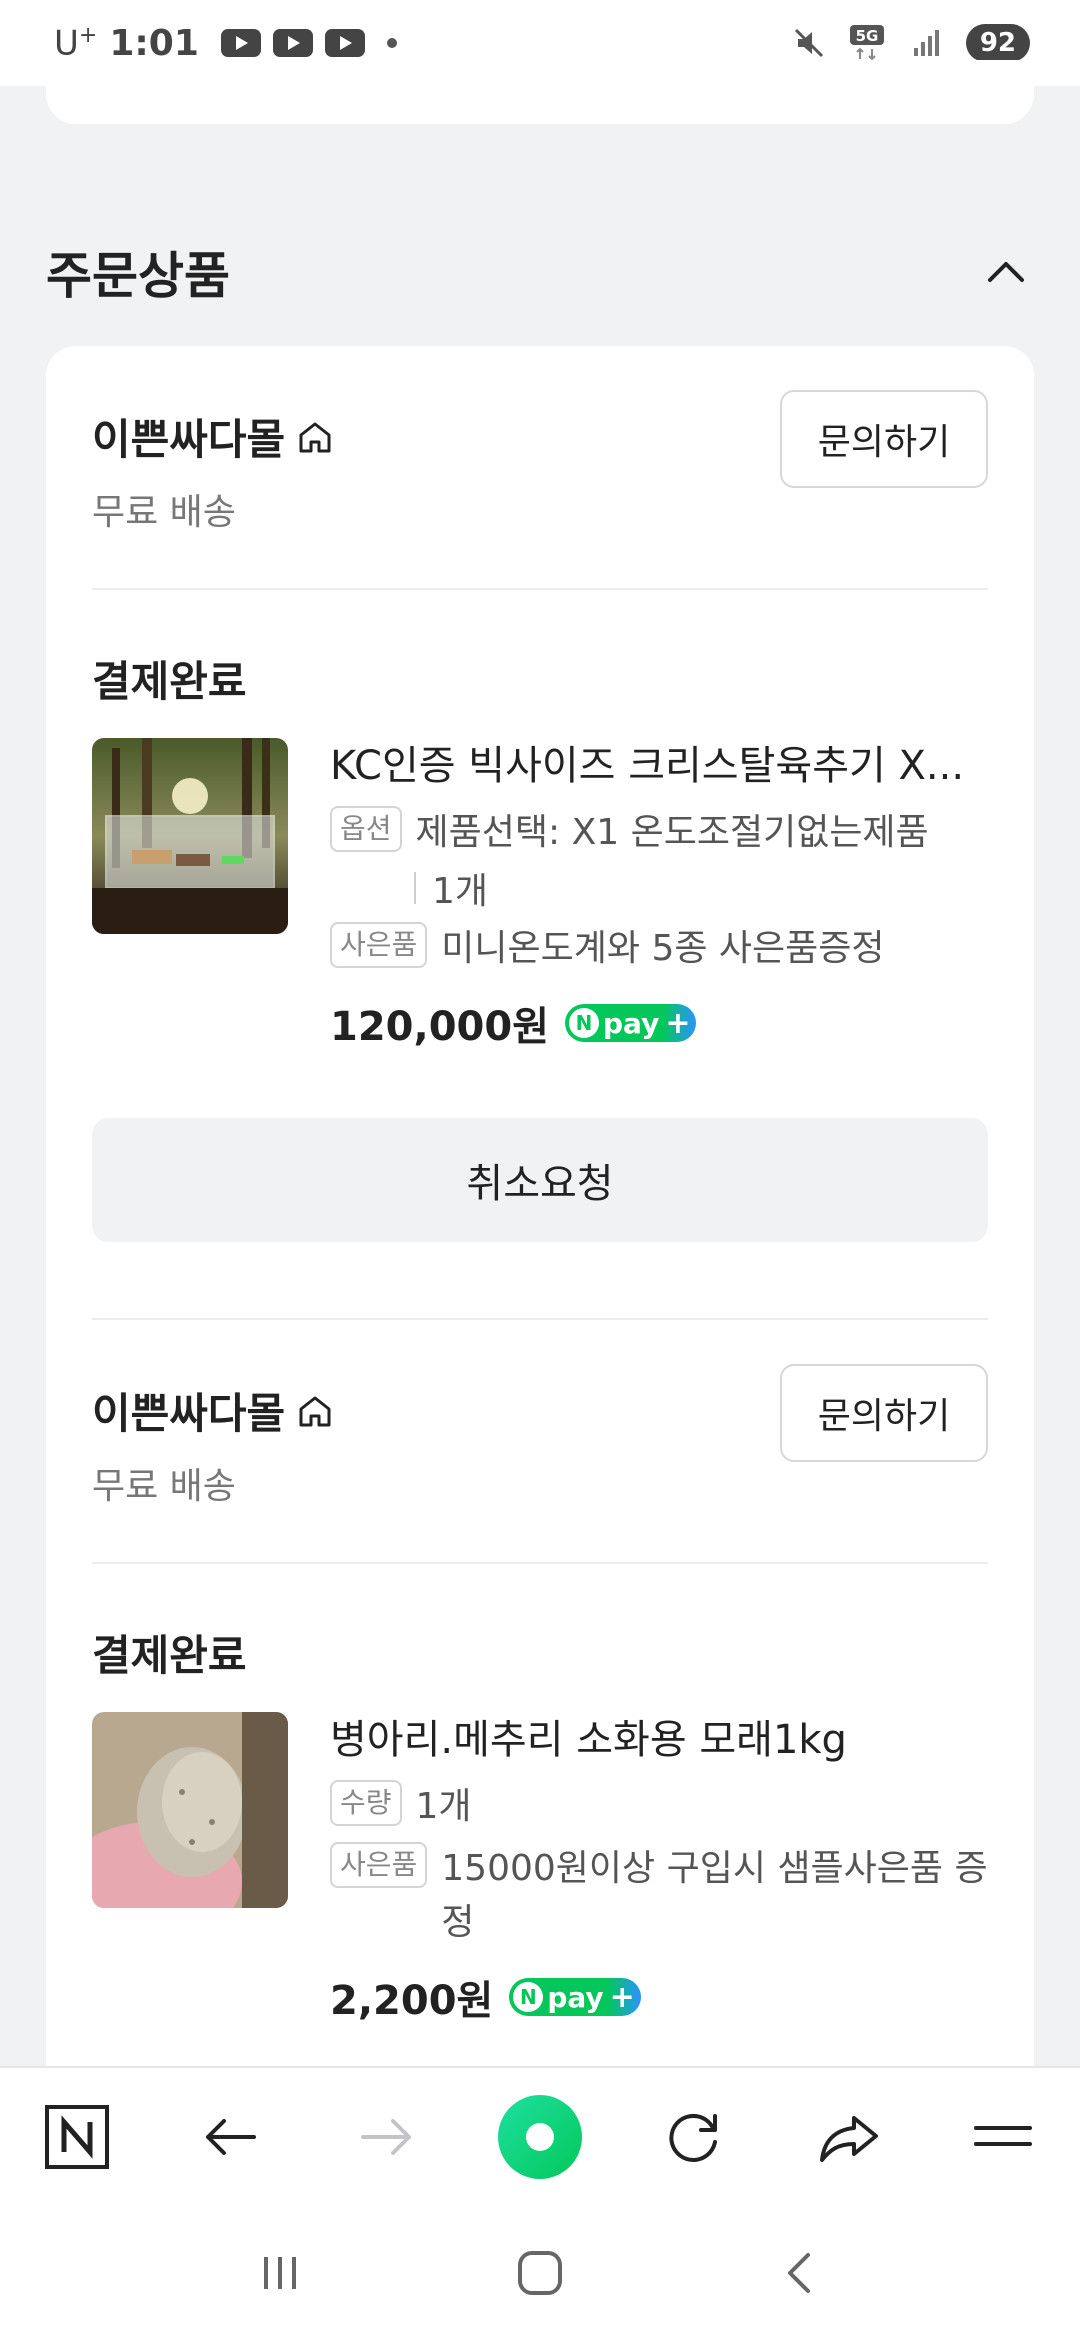  What do you see at coordinates (415, 888) in the screenshot?
I see `qty-separator` at bounding box center [415, 888].